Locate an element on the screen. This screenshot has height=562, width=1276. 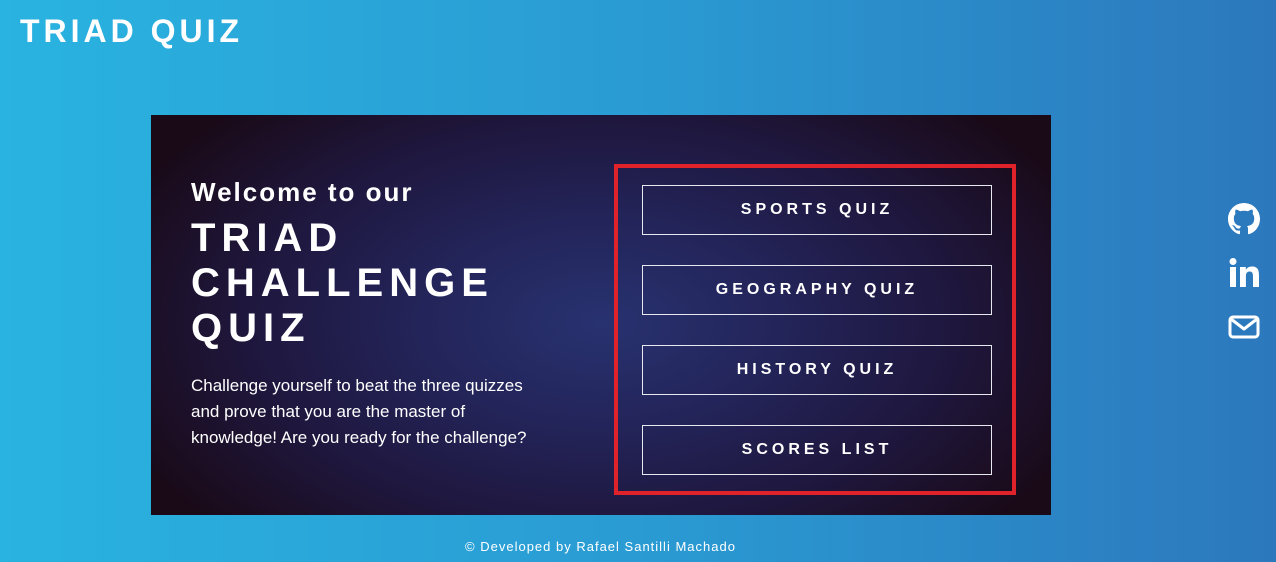
github-icon is located at coordinates (1244, 219).